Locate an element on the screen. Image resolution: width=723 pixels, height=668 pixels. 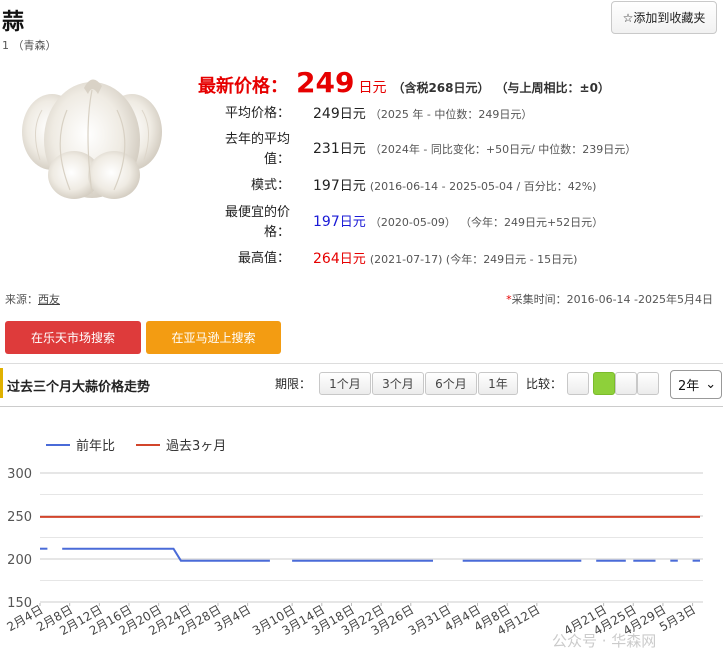
latest-price-label: 最新价格： is located at coordinates (243, 86).